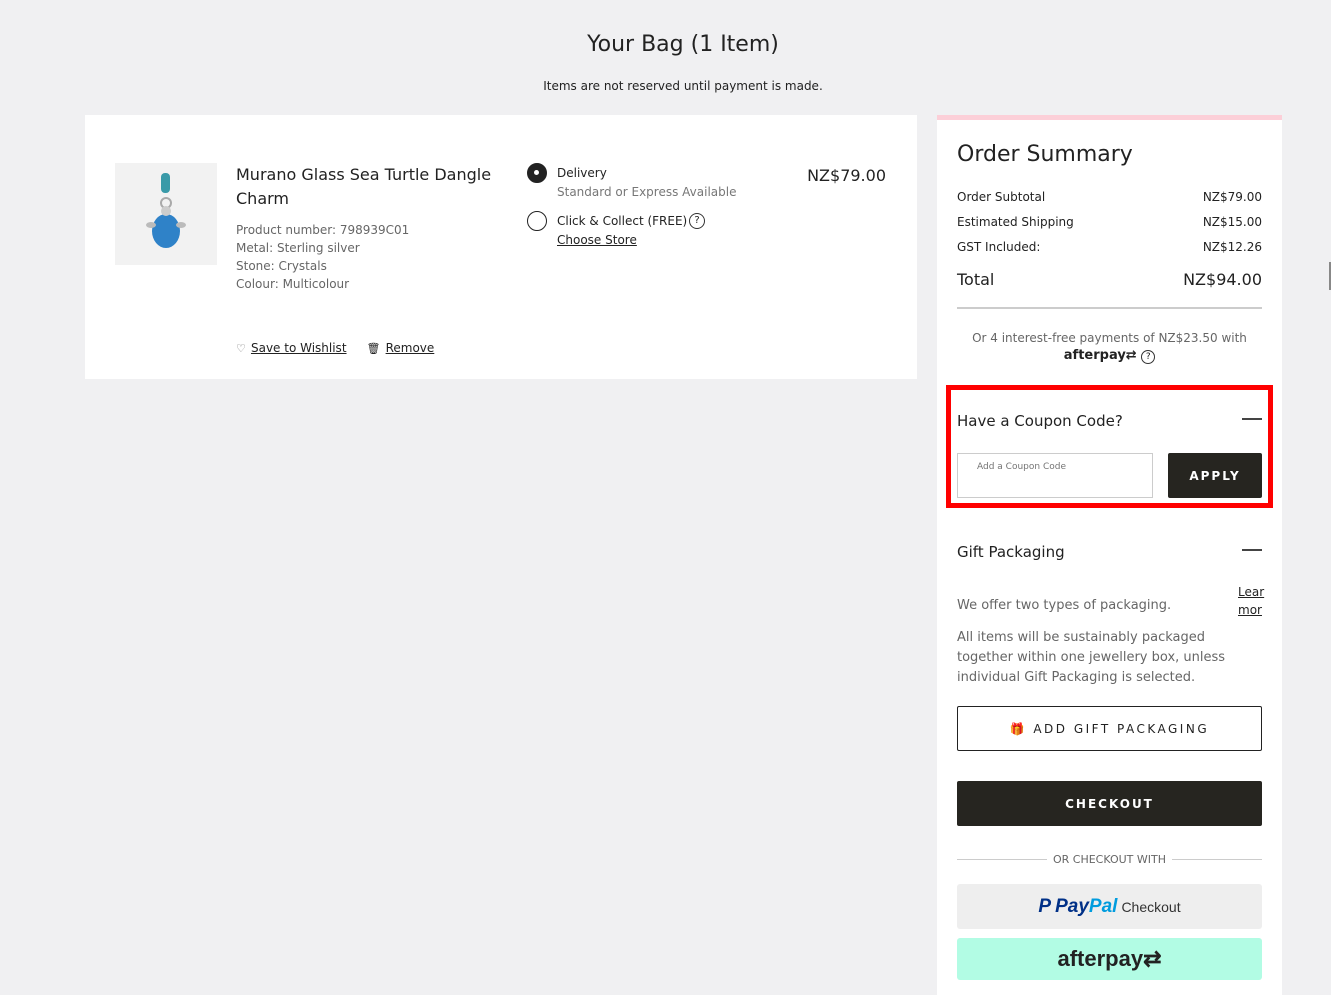 The image size is (1331, 995). What do you see at coordinates (1109, 803) in the screenshot?
I see `checkout-button: CHECKOUT` at bounding box center [1109, 803].